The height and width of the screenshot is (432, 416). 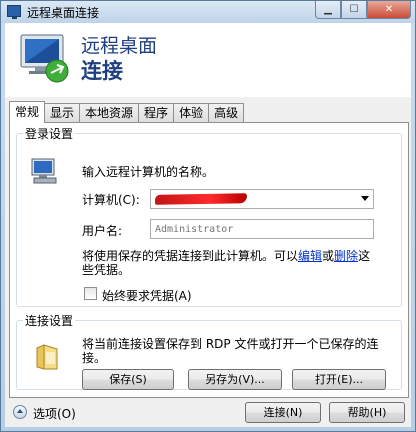 What do you see at coordinates (191, 113) in the screenshot?
I see `tab-experience: 体验` at bounding box center [191, 113].